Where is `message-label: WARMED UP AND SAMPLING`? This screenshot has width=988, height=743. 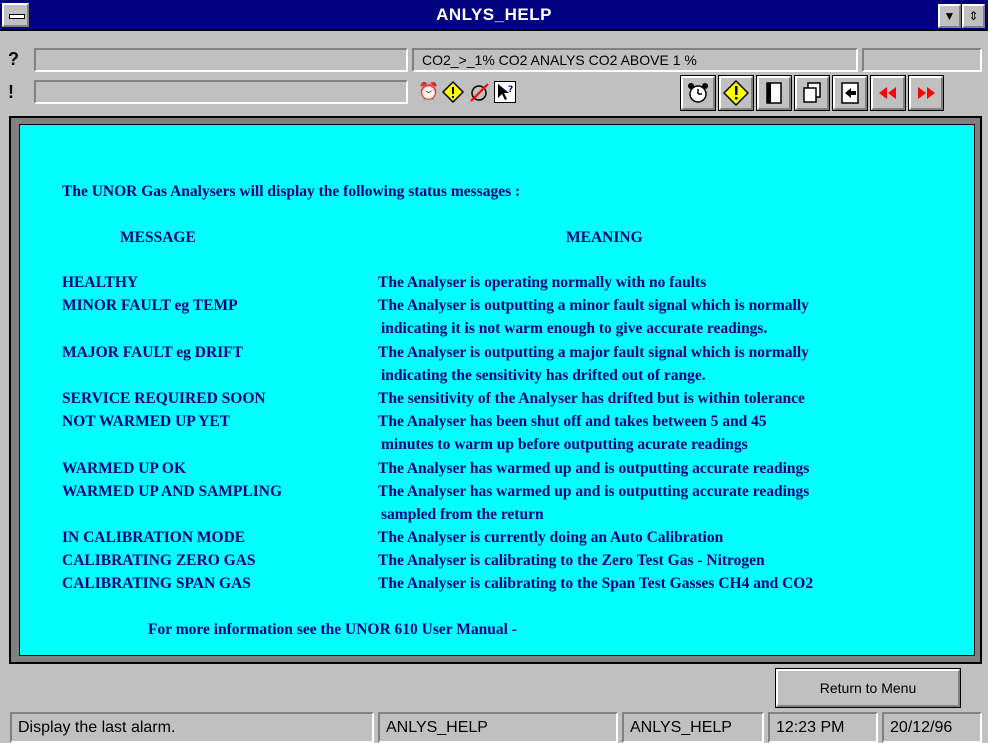
message-label: WARMED UP AND SAMPLING is located at coordinates (172, 491).